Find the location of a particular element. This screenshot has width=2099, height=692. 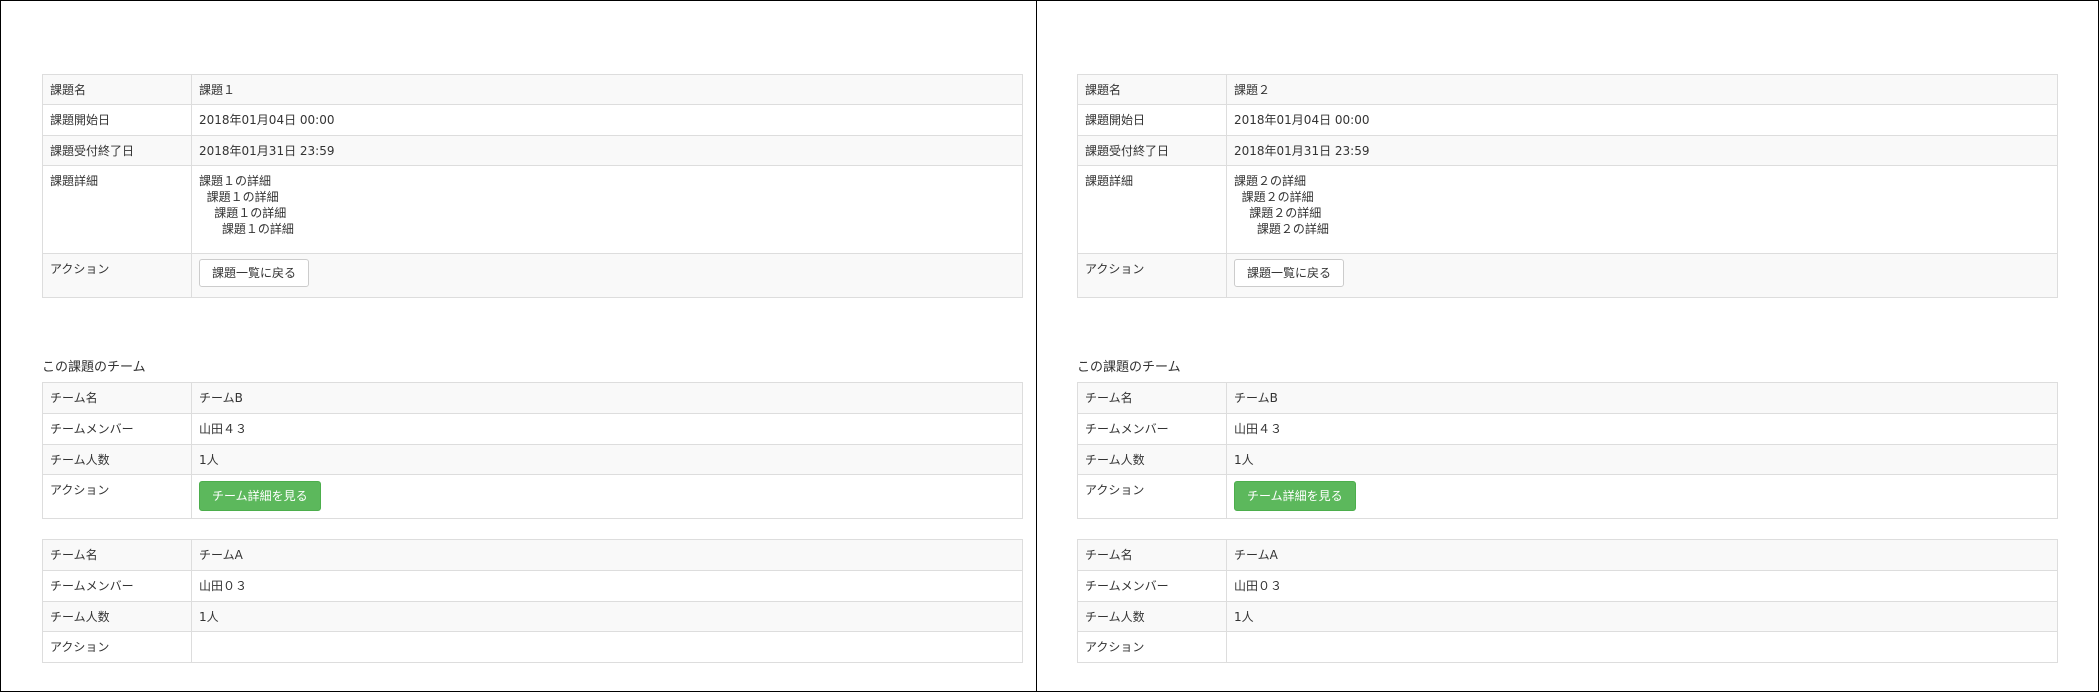

task-name-row: 課題名 課題１ is located at coordinates (532, 89).